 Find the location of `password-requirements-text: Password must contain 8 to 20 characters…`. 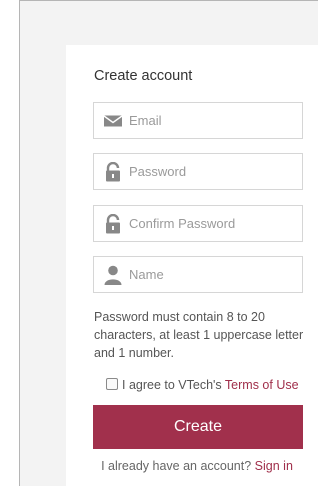

password-requirements-text: Password must contain 8 to 20 characters… is located at coordinates (199, 335).